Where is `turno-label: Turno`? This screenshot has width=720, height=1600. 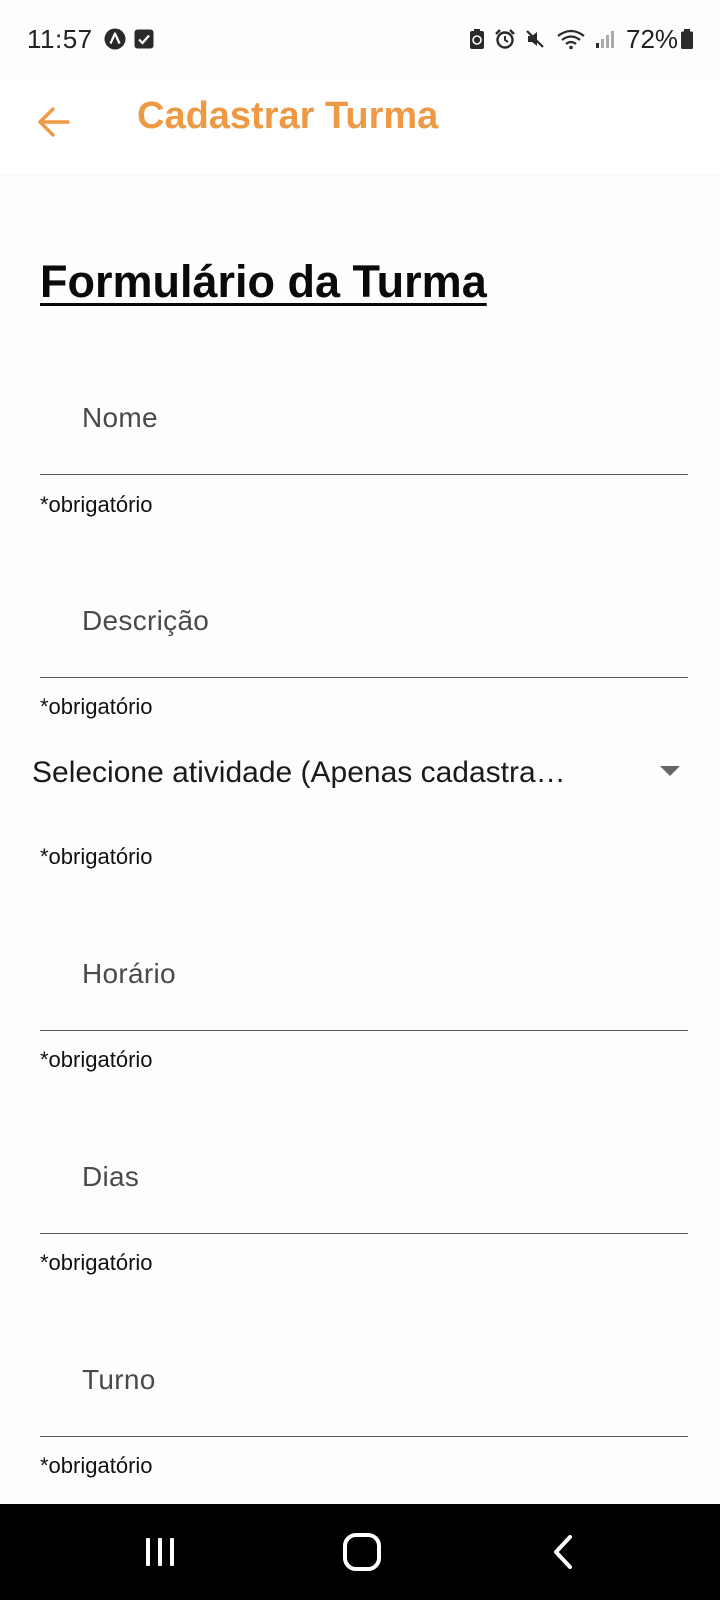 turno-label: Turno is located at coordinates (119, 1379).